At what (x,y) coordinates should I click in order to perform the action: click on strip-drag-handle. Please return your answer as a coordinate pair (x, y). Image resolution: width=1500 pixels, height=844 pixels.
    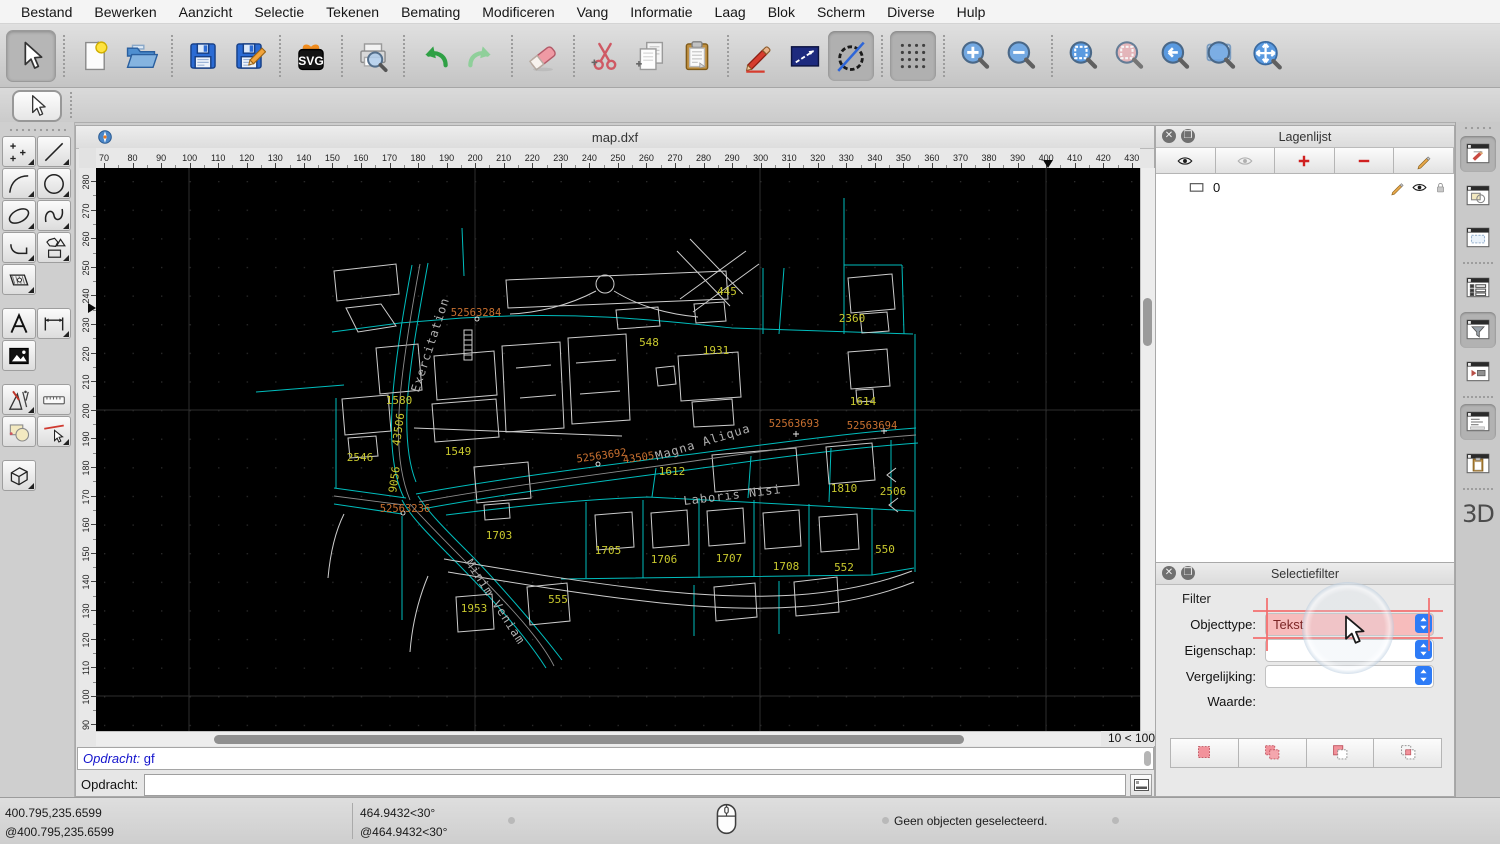
    Looking at the image, I should click on (1478, 128).